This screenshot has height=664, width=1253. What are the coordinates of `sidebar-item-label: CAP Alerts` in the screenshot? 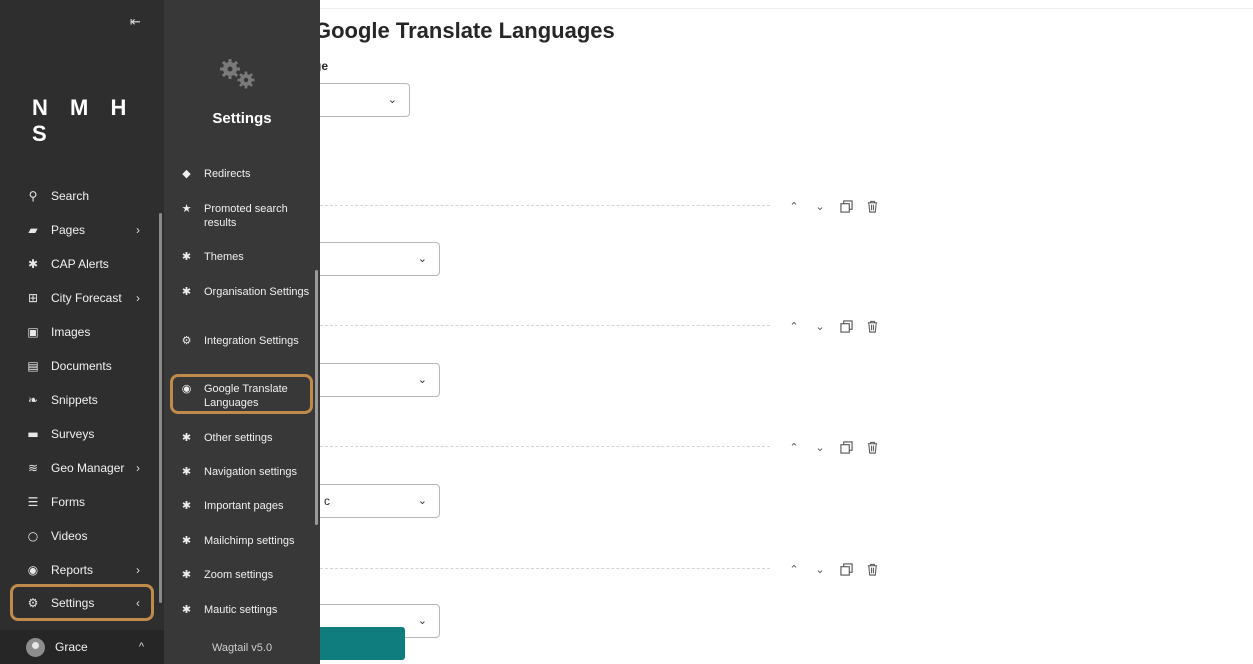 It's located at (80, 264).